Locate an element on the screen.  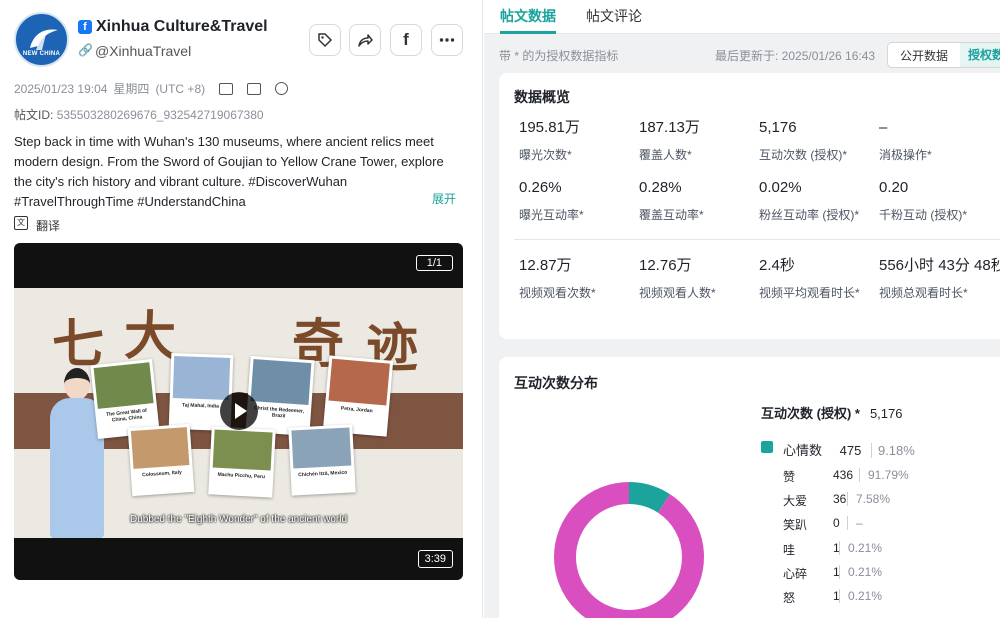
reaction-row-count: 436 is located at coordinates (843, 475).